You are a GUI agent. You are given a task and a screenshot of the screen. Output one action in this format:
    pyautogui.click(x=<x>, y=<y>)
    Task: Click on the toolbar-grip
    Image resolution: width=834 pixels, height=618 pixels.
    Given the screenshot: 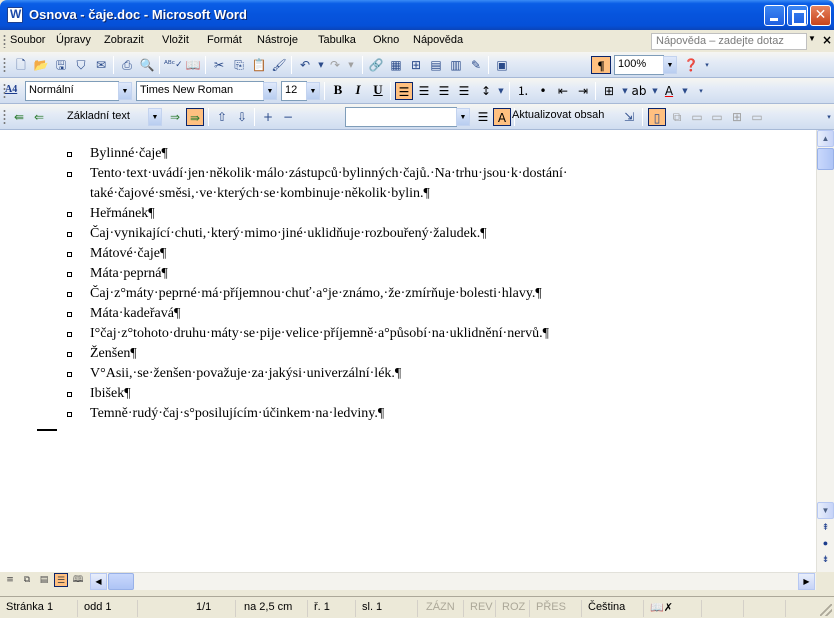 What is the action you would take?
    pyautogui.click(x=4, y=65)
    